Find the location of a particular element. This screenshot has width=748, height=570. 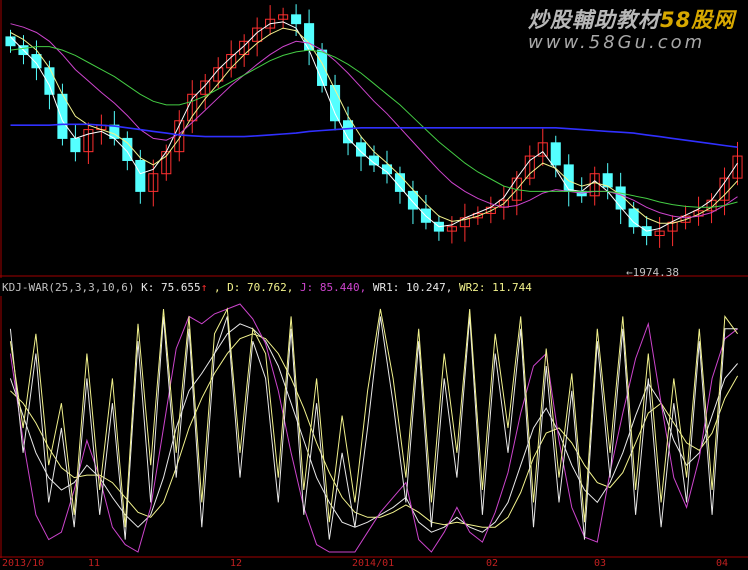

k-up-arrow: ↑ is located at coordinates (204, 287).